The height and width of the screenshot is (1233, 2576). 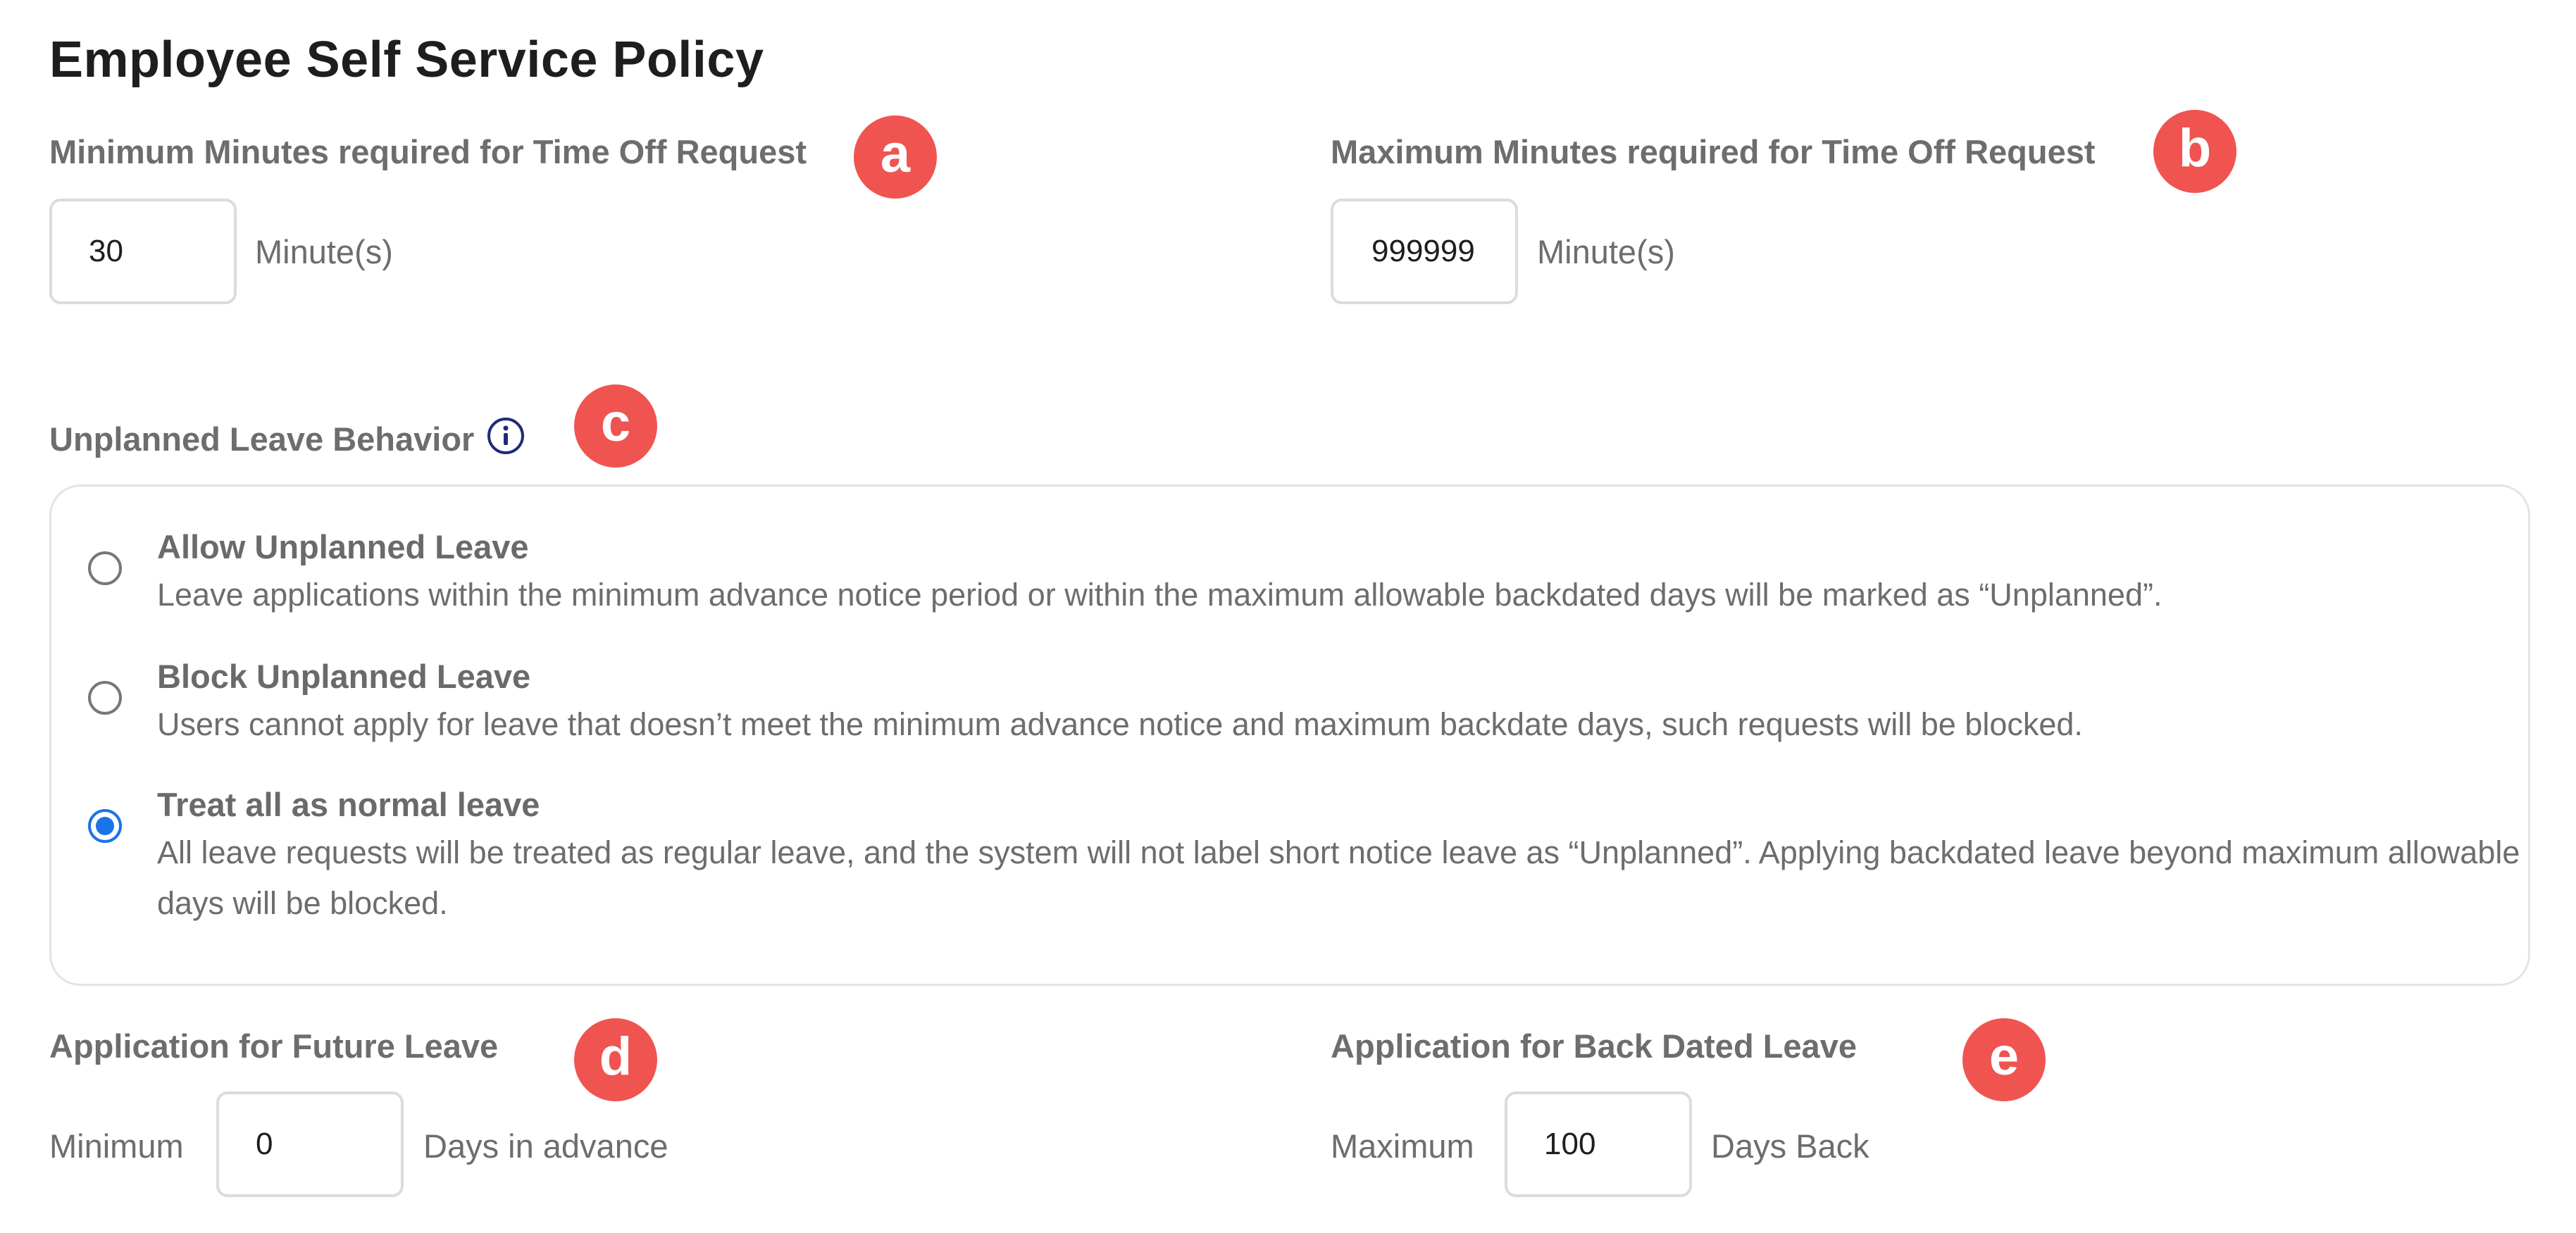 I want to click on future-leave-prefix: Minimum, so click(x=116, y=1146).